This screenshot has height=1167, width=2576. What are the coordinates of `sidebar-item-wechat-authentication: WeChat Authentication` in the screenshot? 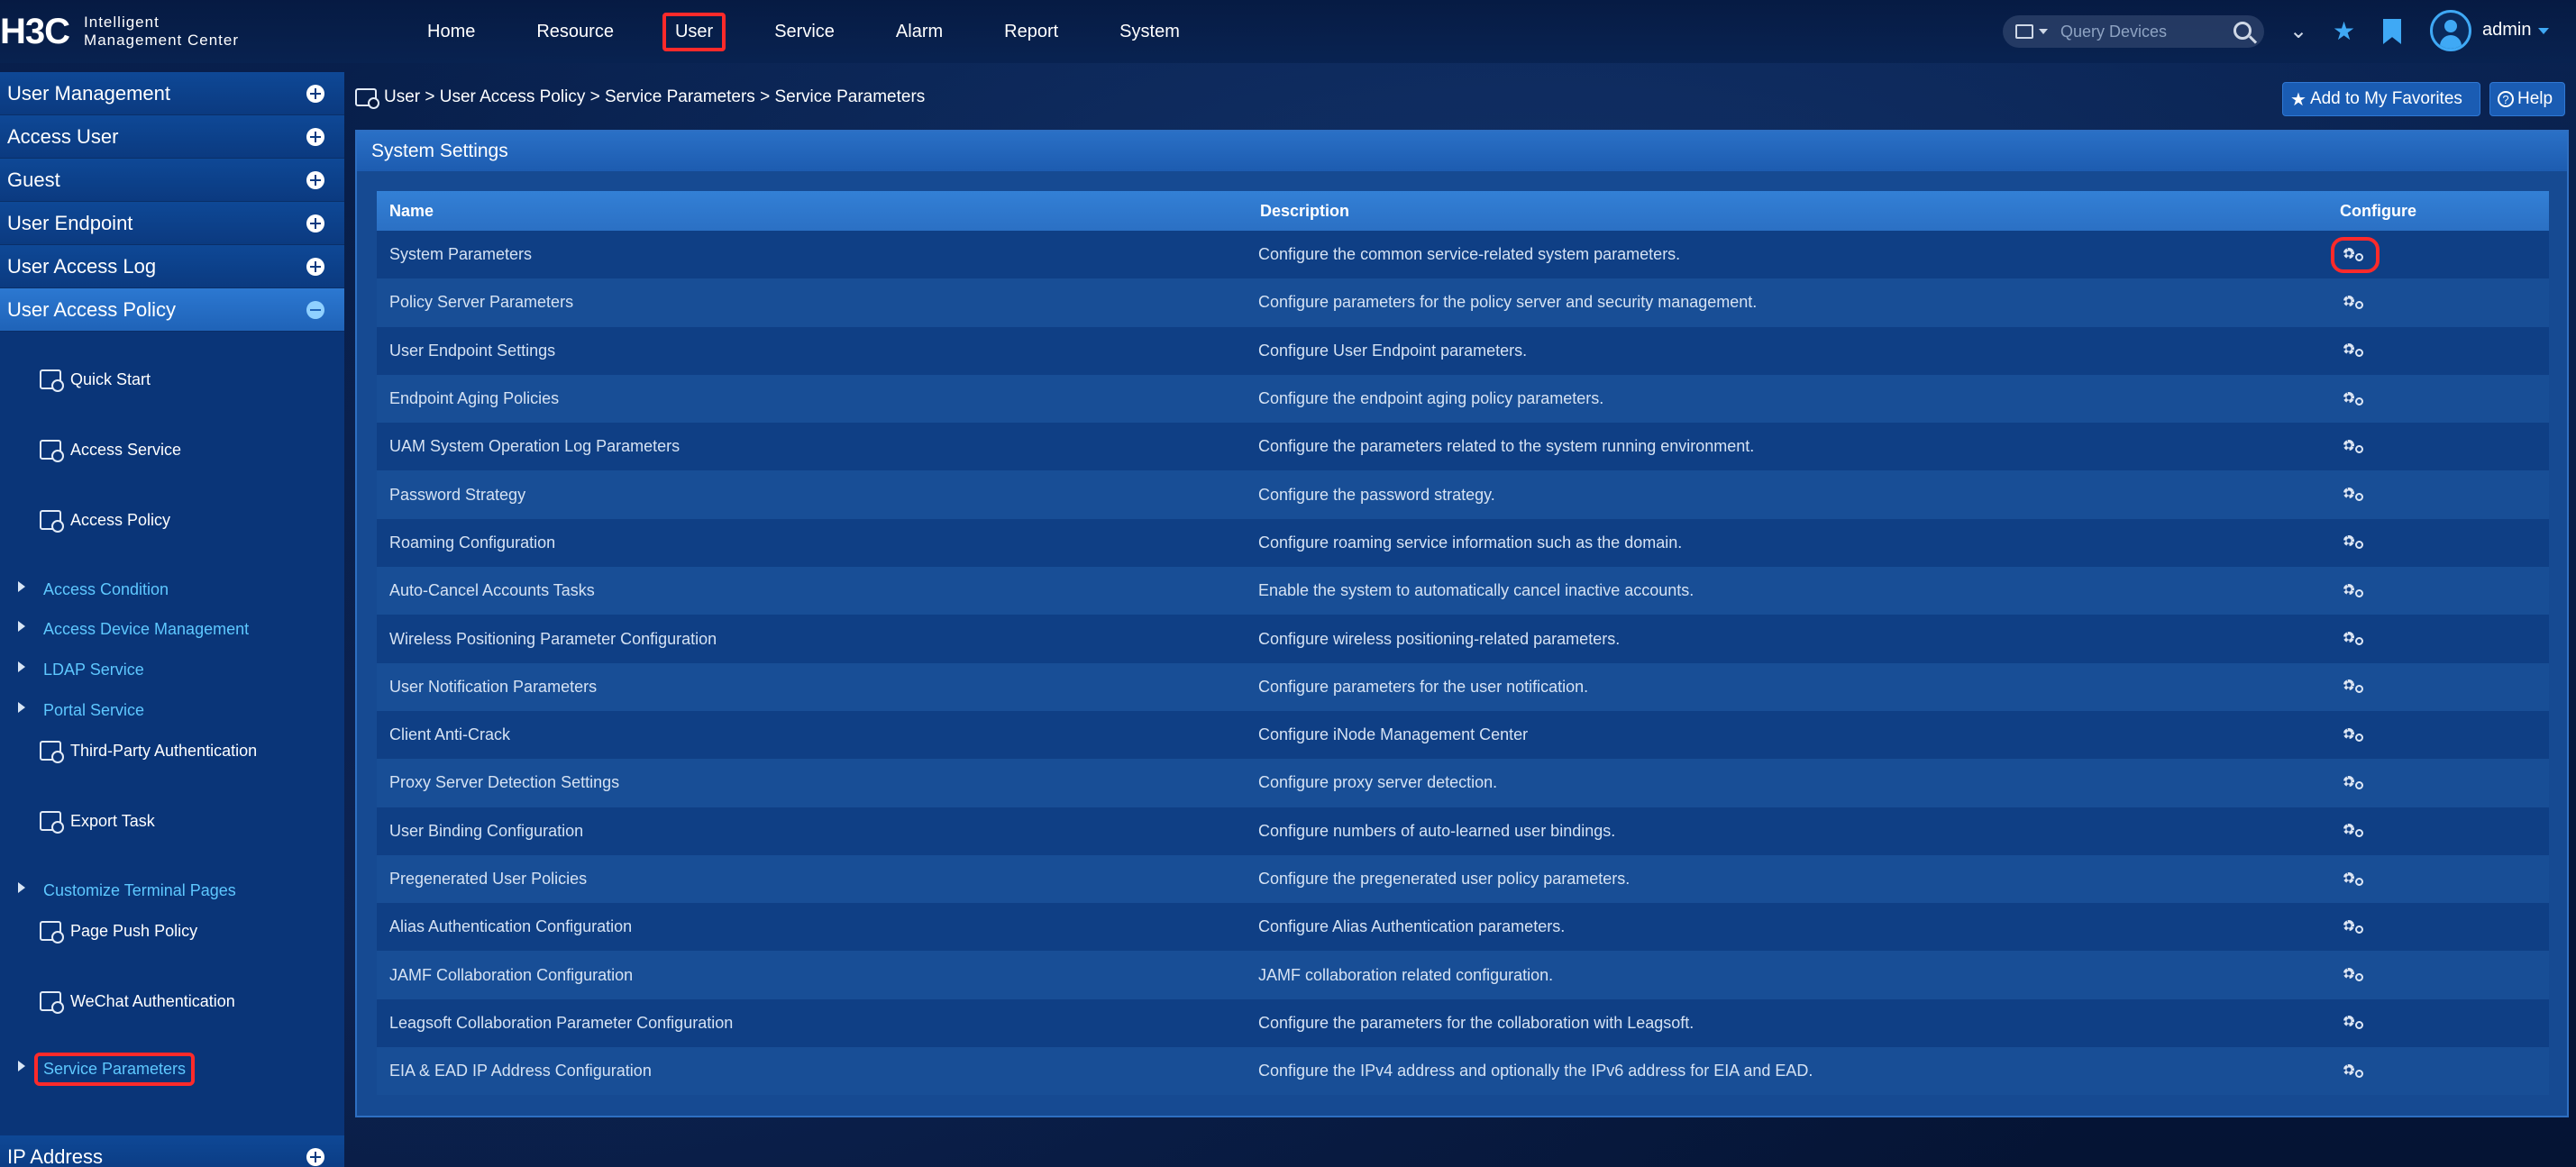 It's located at (172, 1003).